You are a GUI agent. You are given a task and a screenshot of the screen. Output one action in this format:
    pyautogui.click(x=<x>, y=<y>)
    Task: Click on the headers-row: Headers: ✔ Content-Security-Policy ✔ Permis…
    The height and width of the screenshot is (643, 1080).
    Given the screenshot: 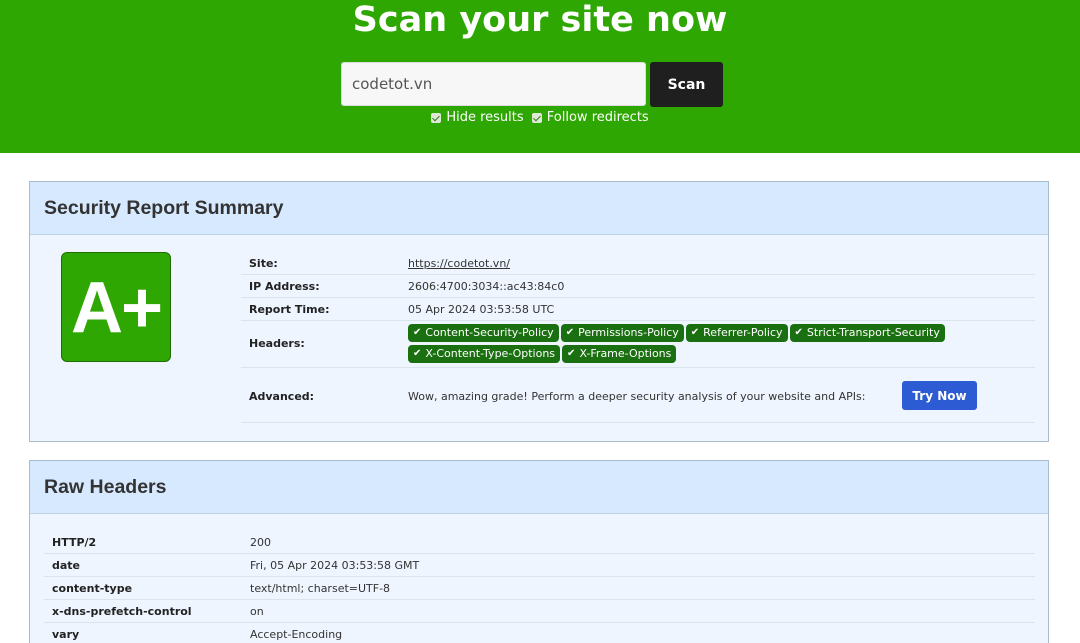 What is the action you would take?
    pyautogui.click(x=638, y=344)
    